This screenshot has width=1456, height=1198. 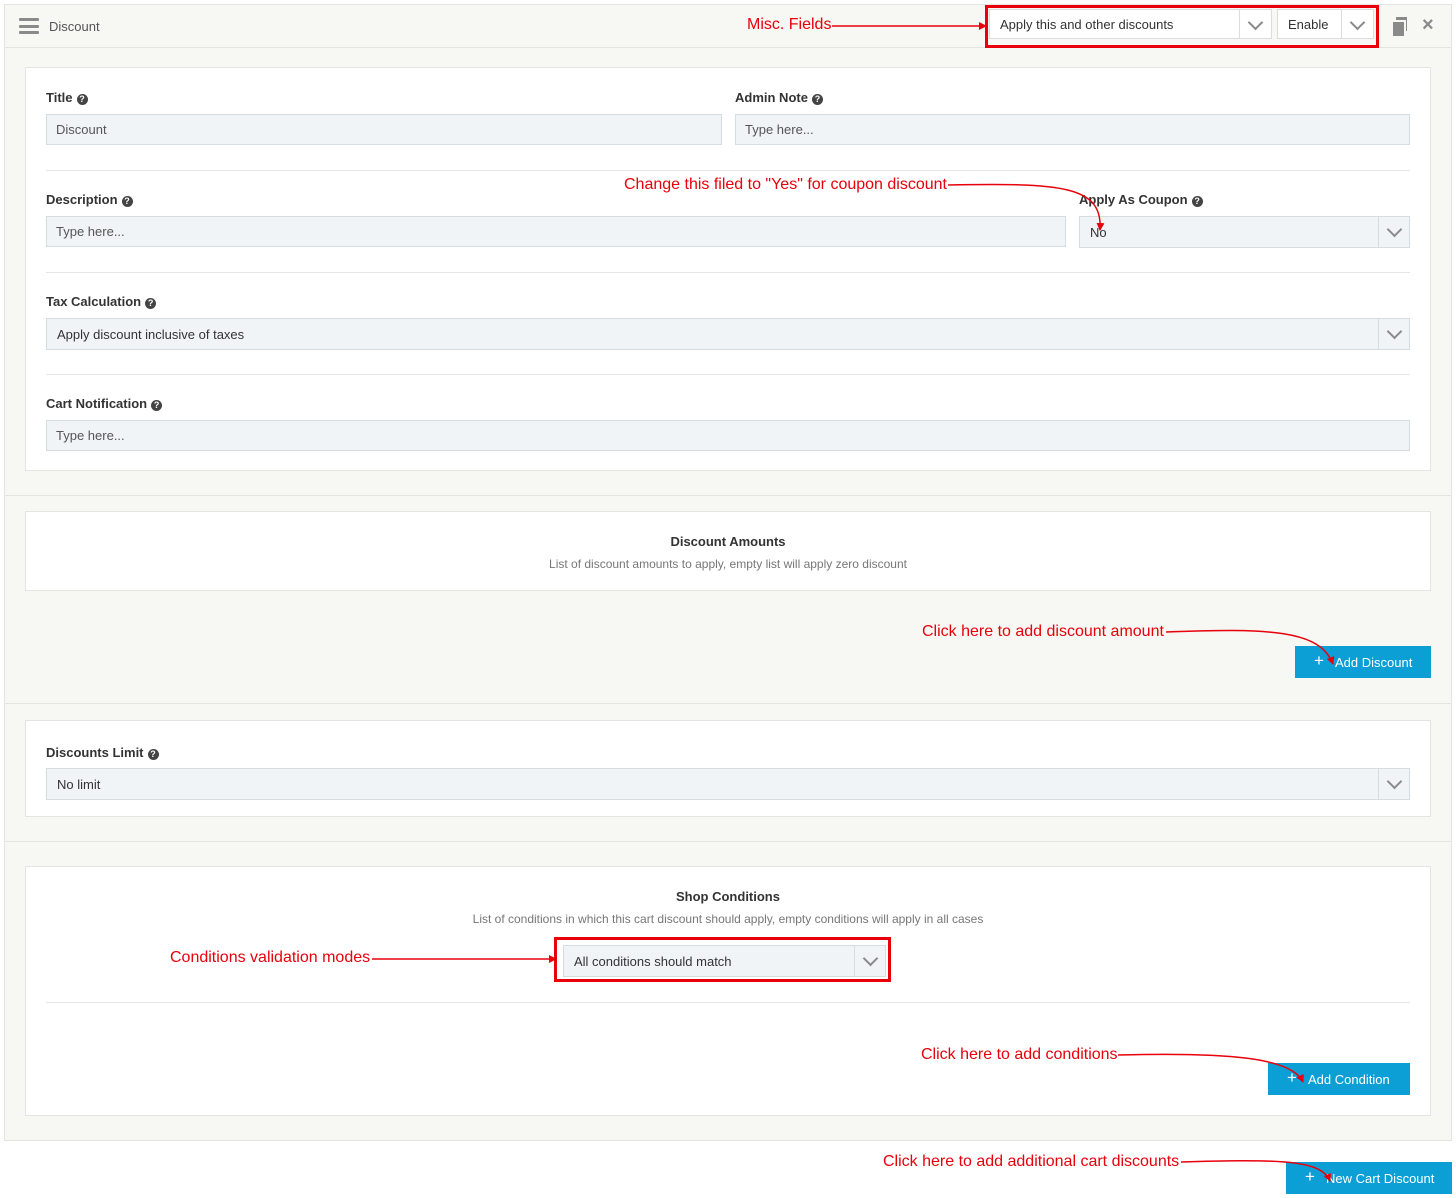 I want to click on title-input: Discount, so click(x=384, y=129).